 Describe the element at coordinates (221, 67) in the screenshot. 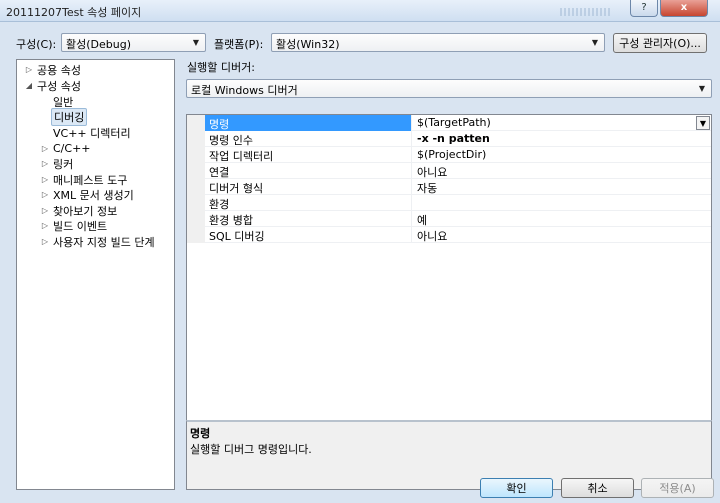

I see `debugger-to-launch-label: 실행할 디버거:` at that location.